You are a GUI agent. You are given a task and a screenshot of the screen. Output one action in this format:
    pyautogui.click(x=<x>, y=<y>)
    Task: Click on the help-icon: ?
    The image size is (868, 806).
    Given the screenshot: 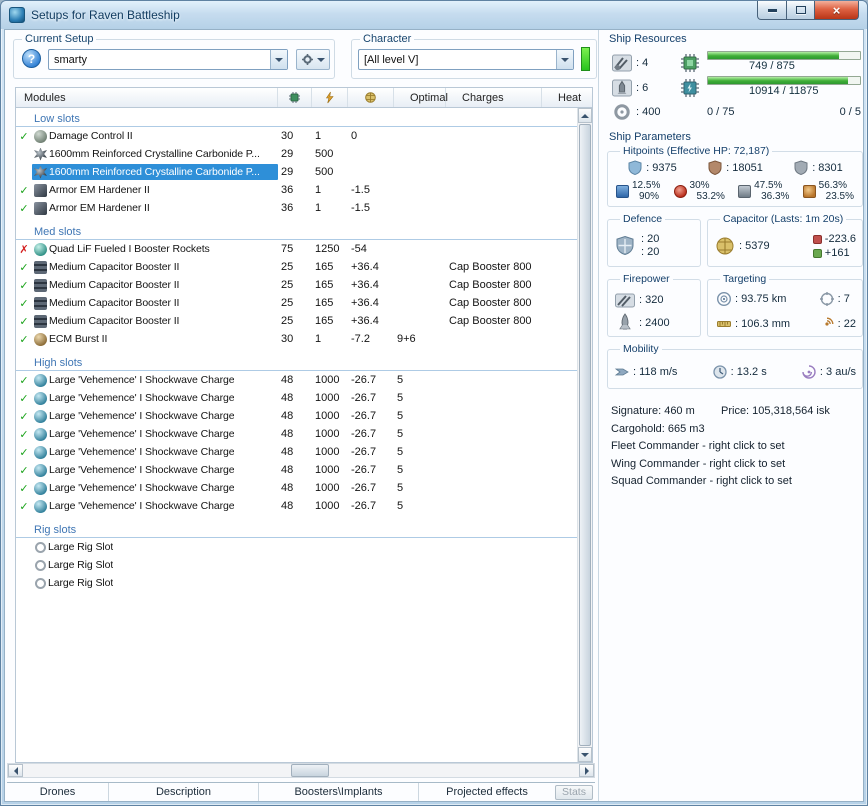 What is the action you would take?
    pyautogui.click(x=31, y=58)
    